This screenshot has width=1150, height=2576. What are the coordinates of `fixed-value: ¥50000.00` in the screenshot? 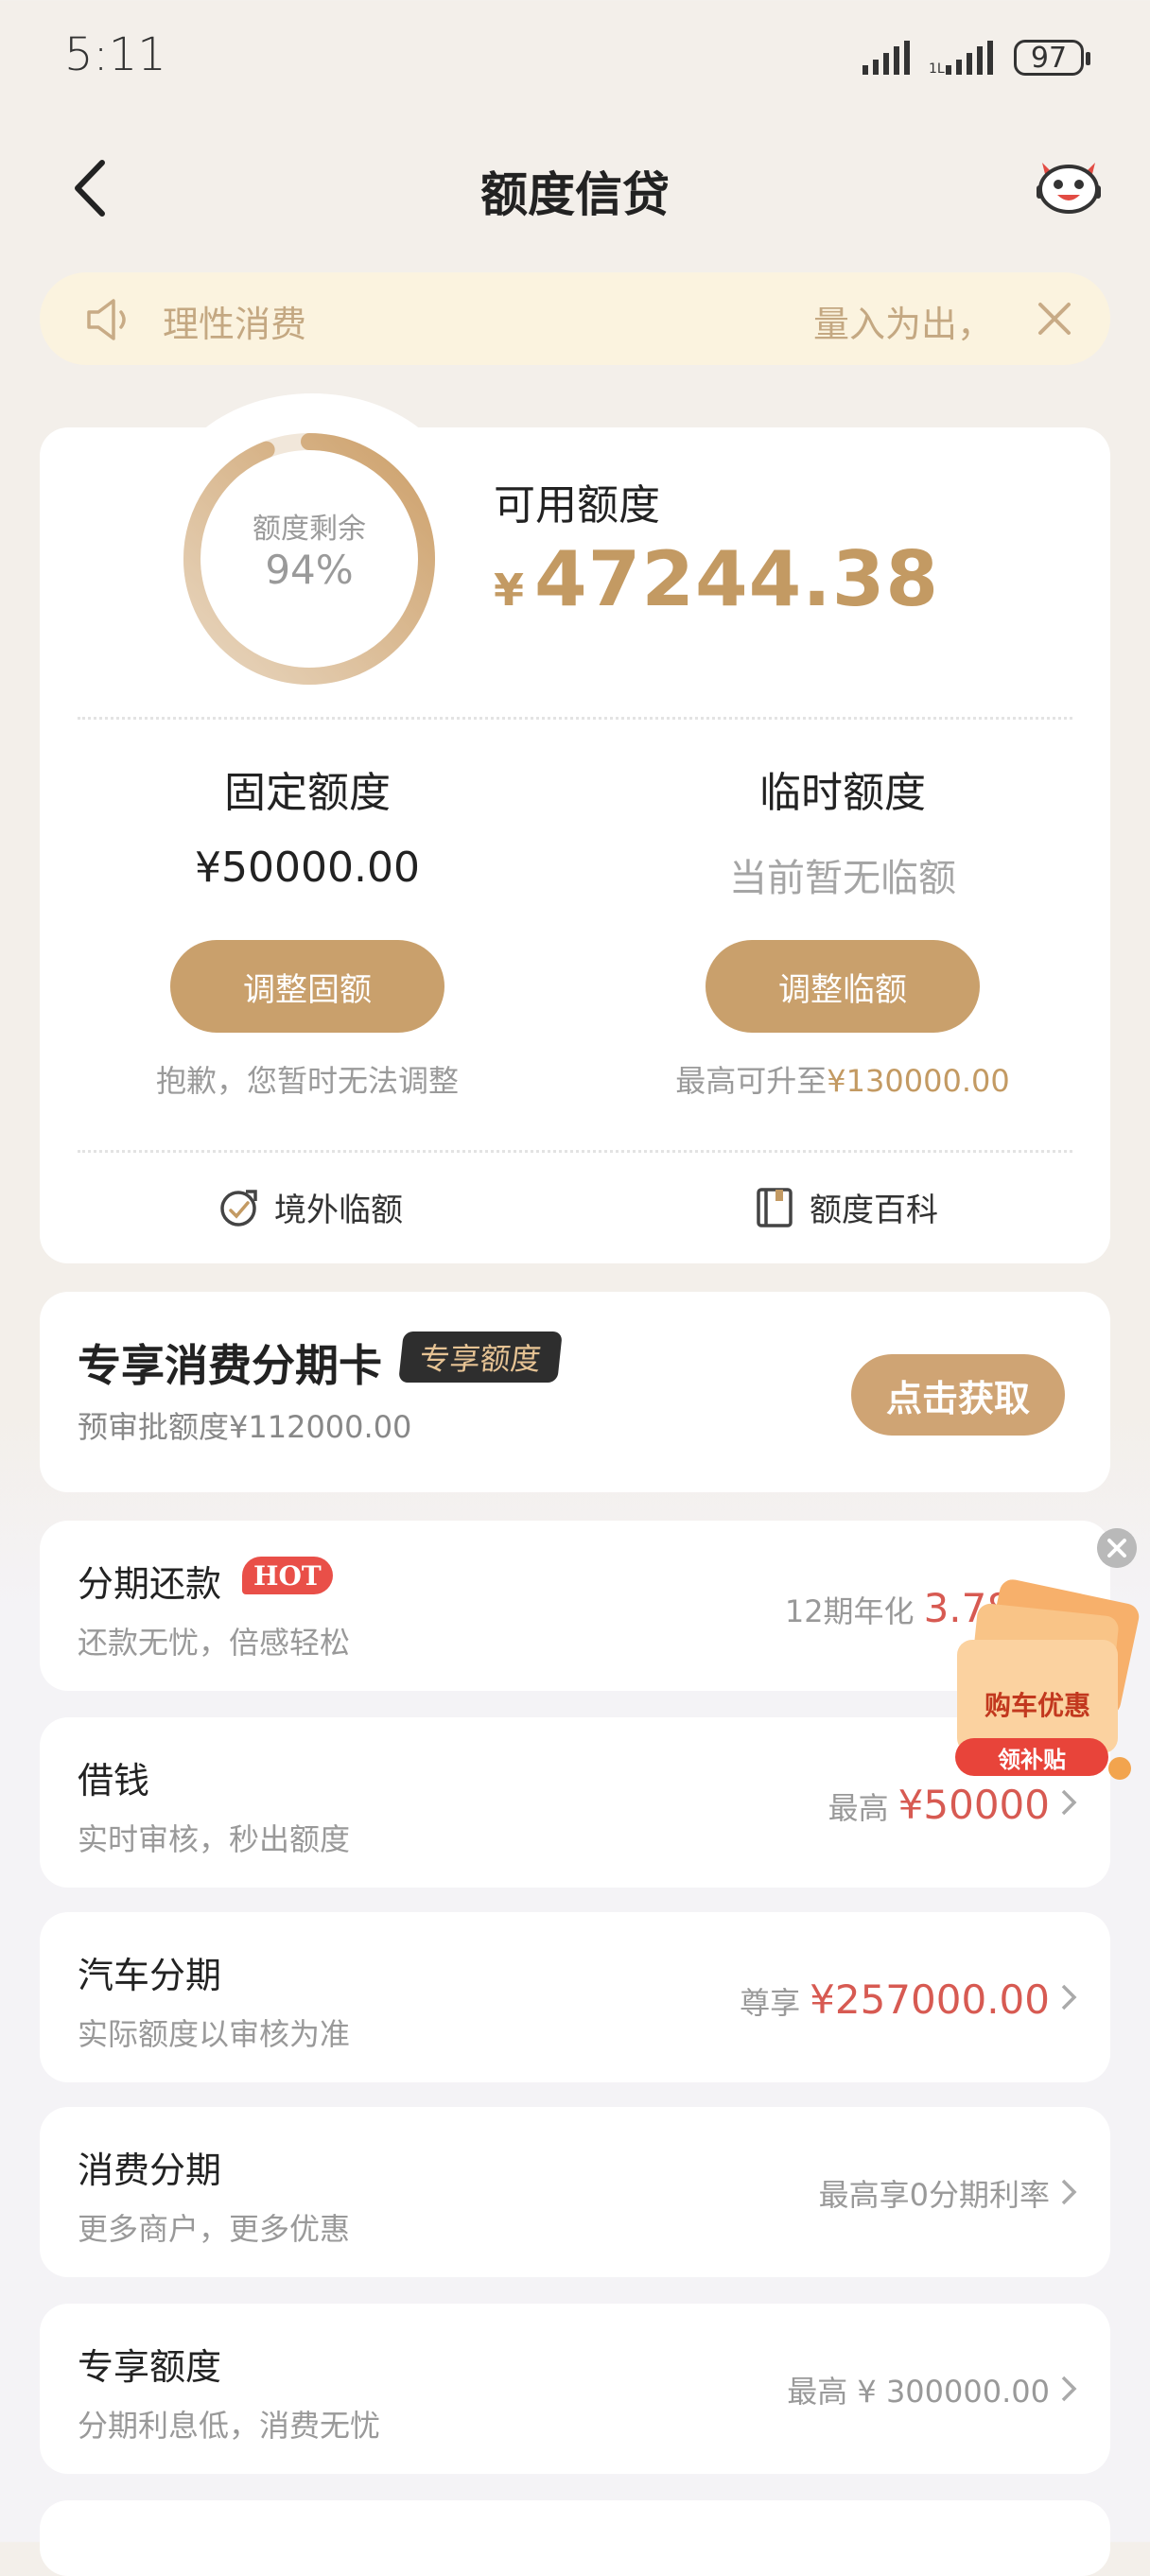 It's located at (307, 868).